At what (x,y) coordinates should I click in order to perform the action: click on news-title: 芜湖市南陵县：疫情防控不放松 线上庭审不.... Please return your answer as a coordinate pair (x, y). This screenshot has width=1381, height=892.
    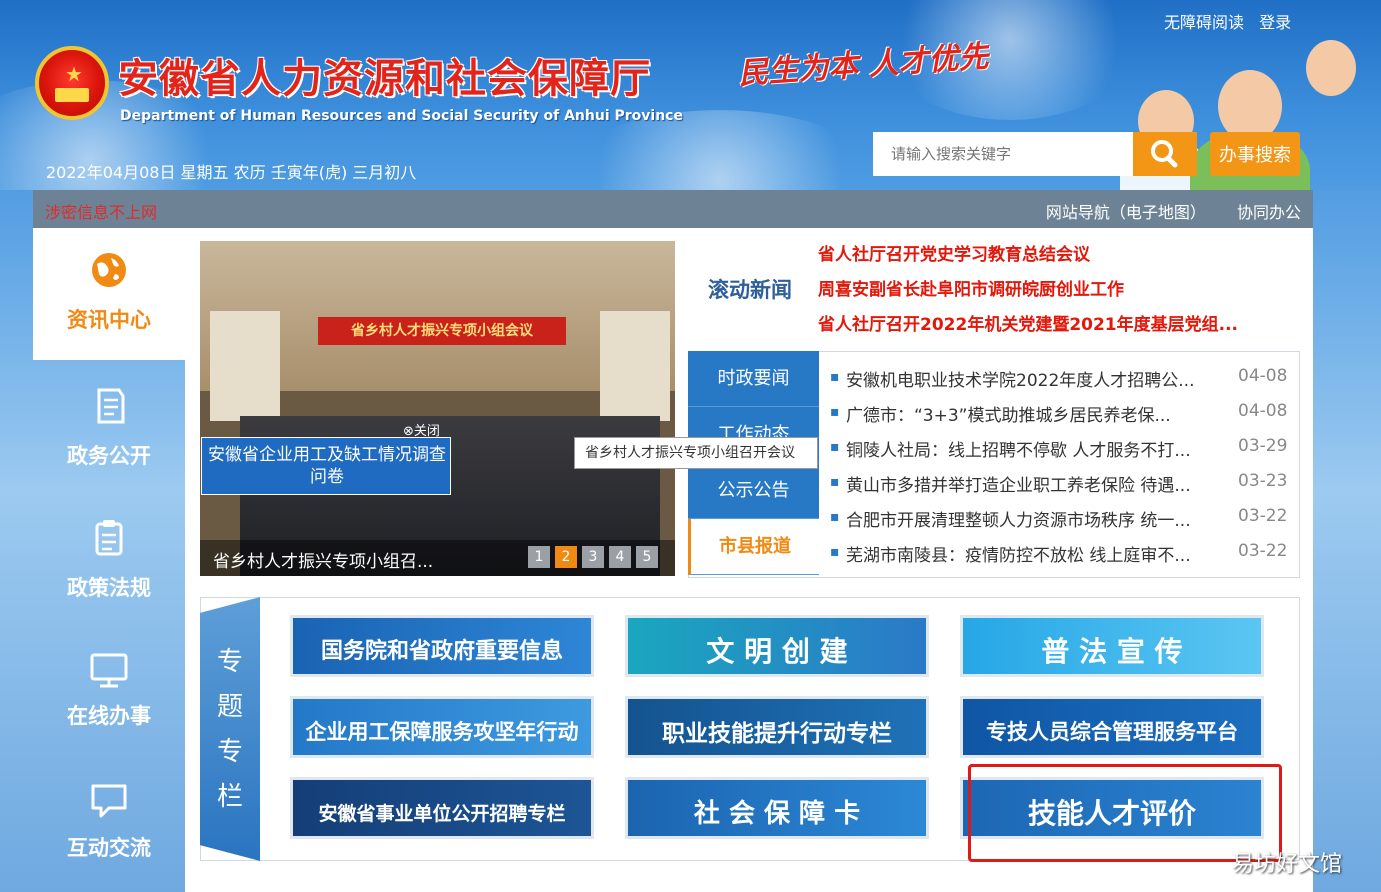
    Looking at the image, I should click on (1026, 553).